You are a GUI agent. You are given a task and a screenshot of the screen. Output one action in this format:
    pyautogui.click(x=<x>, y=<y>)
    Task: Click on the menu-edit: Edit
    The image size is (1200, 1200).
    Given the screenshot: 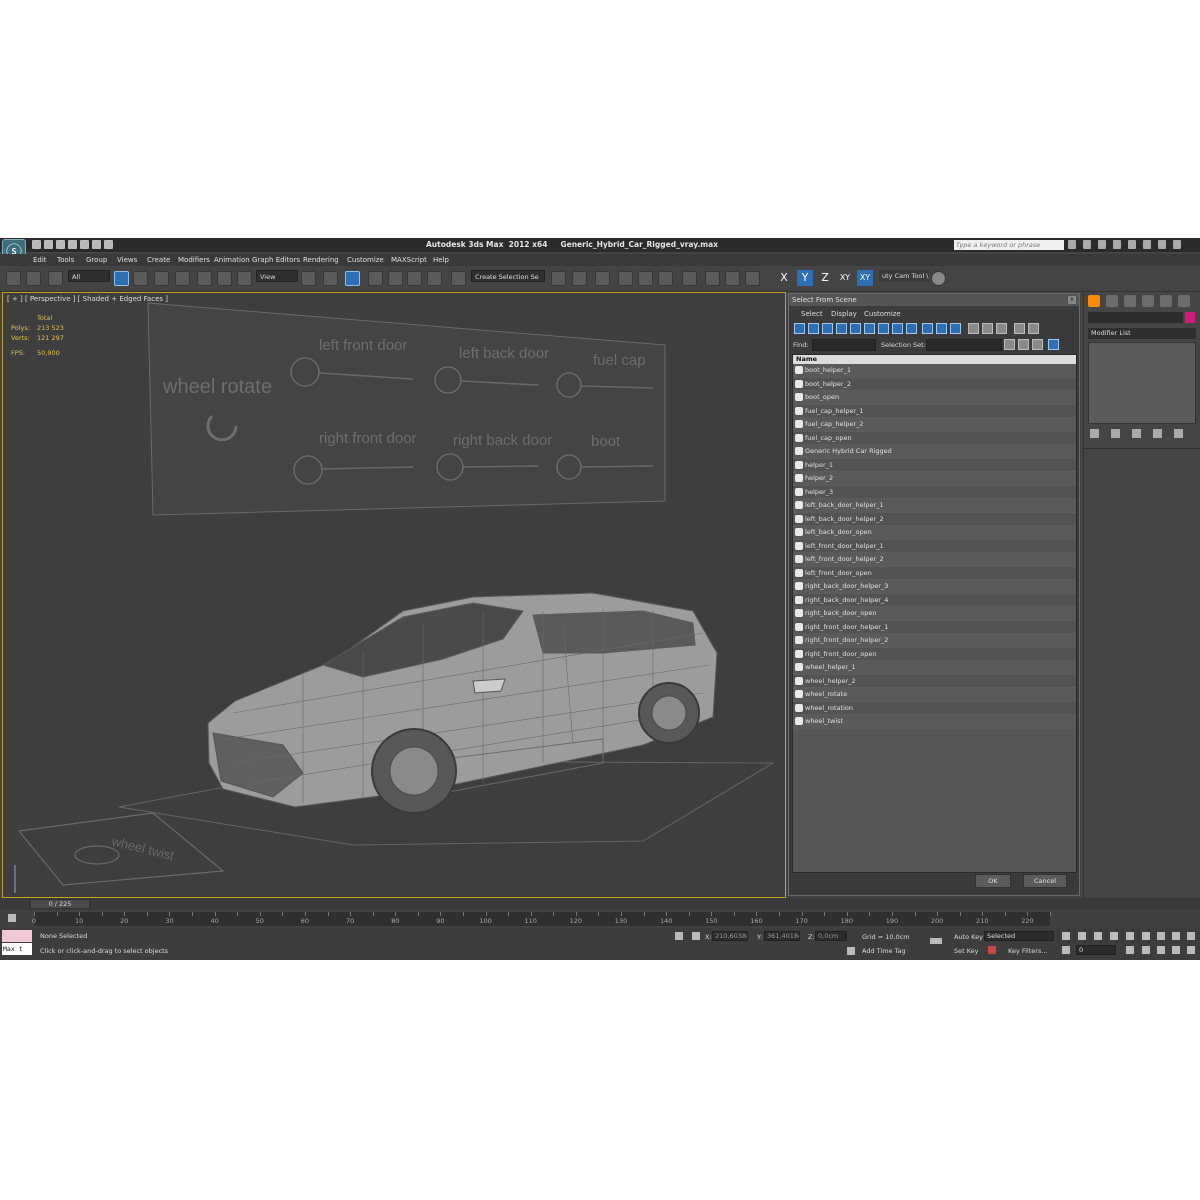 What is the action you would take?
    pyautogui.click(x=40, y=260)
    